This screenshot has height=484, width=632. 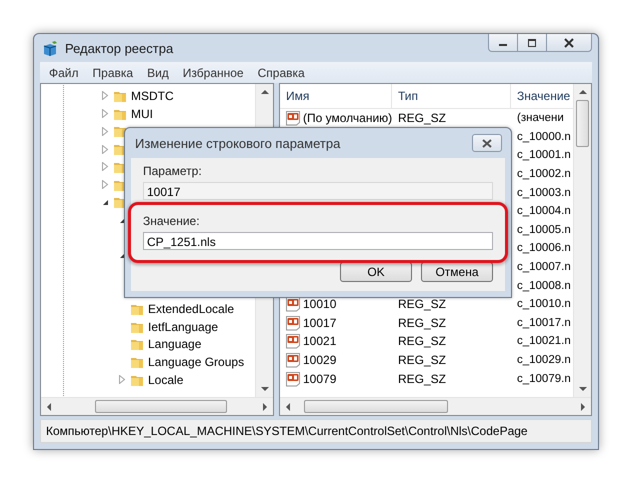 What do you see at coordinates (544, 286) in the screenshot?
I see `value-data: c_10008.n` at bounding box center [544, 286].